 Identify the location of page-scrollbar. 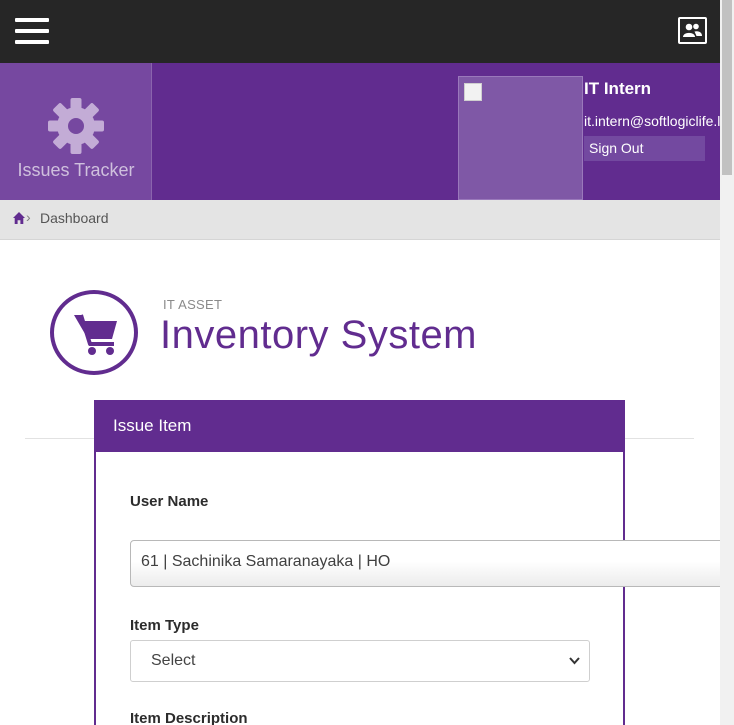
(727, 362).